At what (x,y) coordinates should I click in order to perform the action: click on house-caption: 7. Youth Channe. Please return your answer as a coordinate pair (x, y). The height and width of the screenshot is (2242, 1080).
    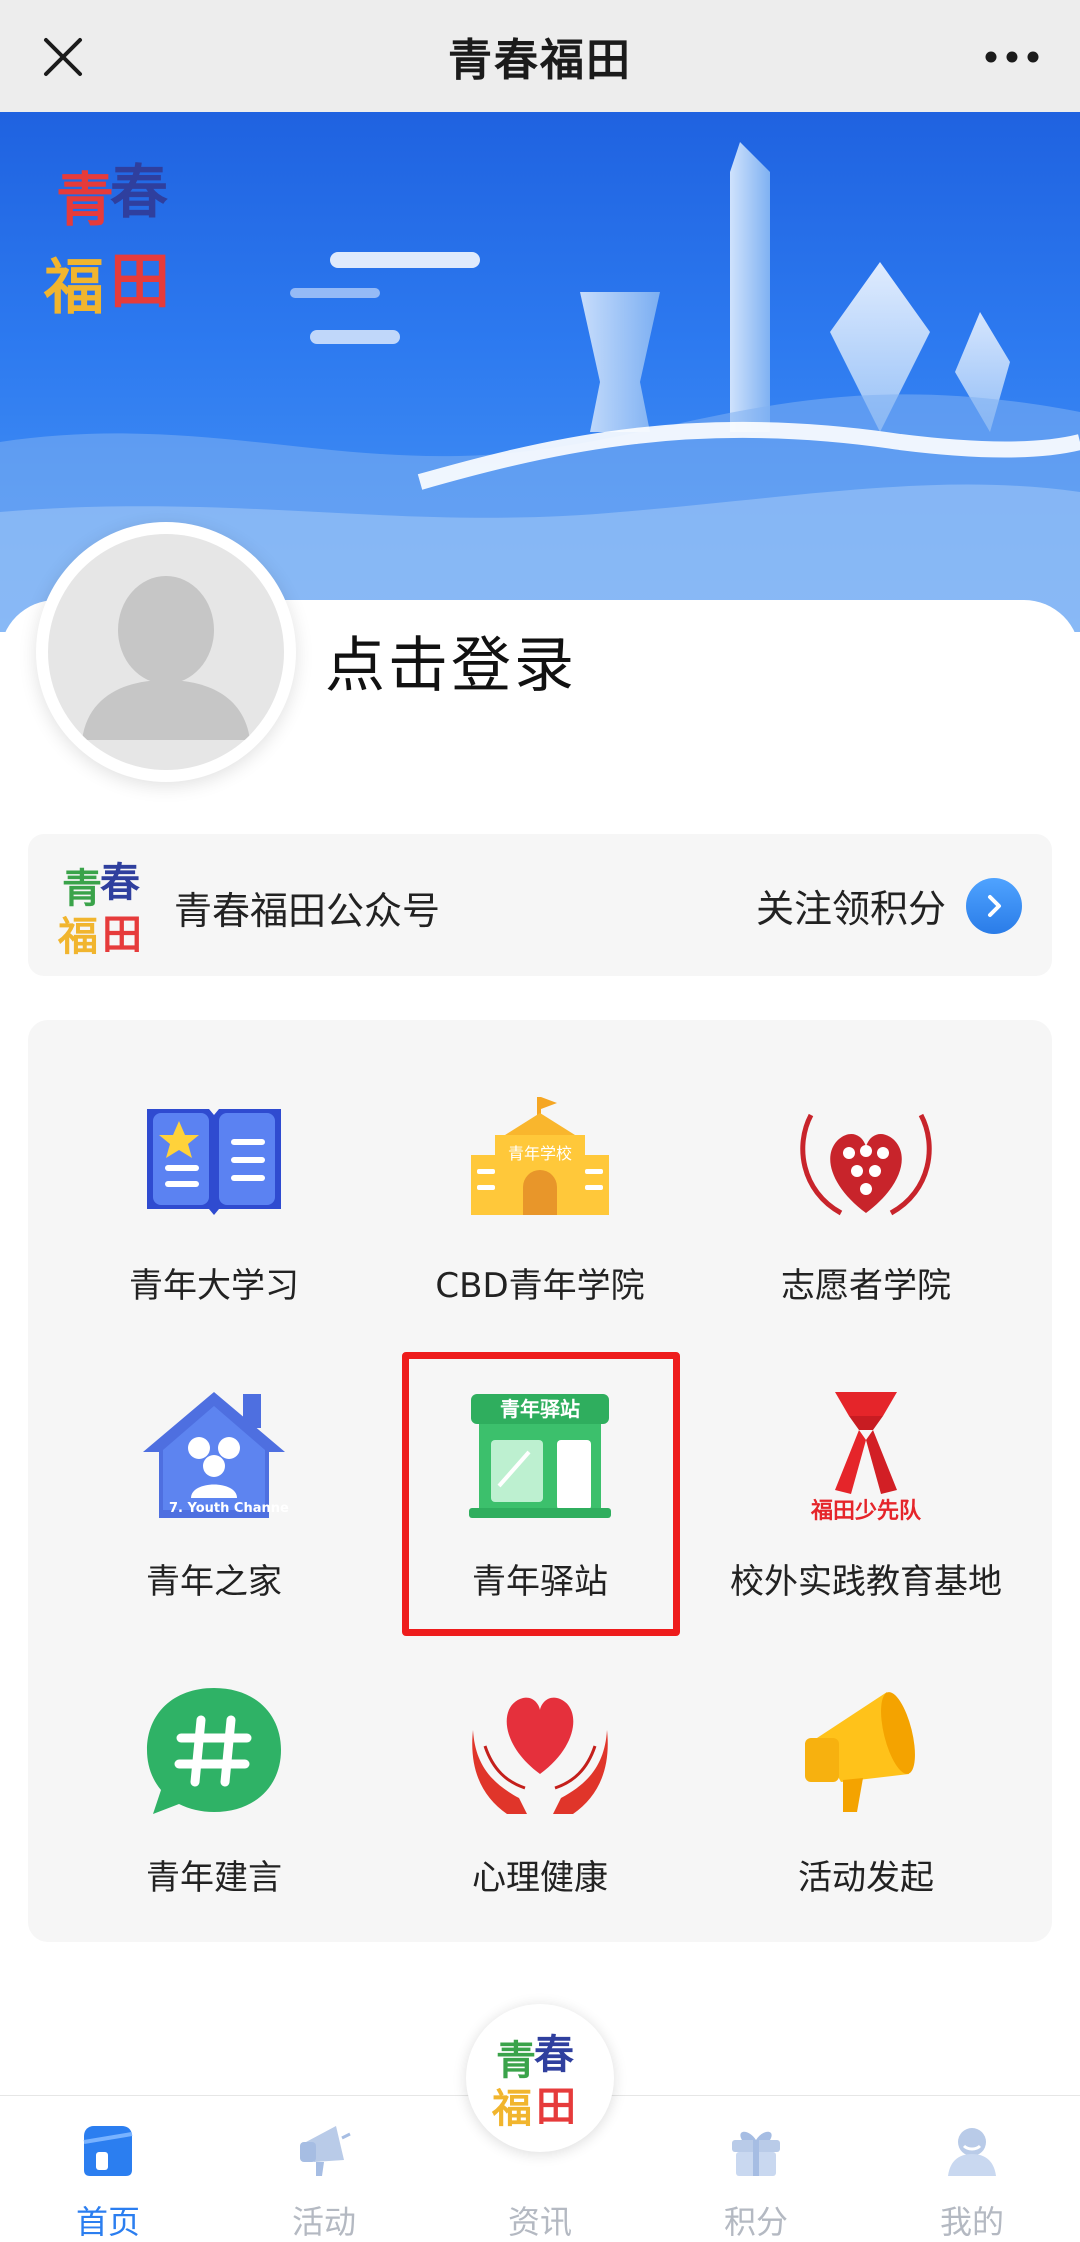
    Looking at the image, I should click on (229, 1508).